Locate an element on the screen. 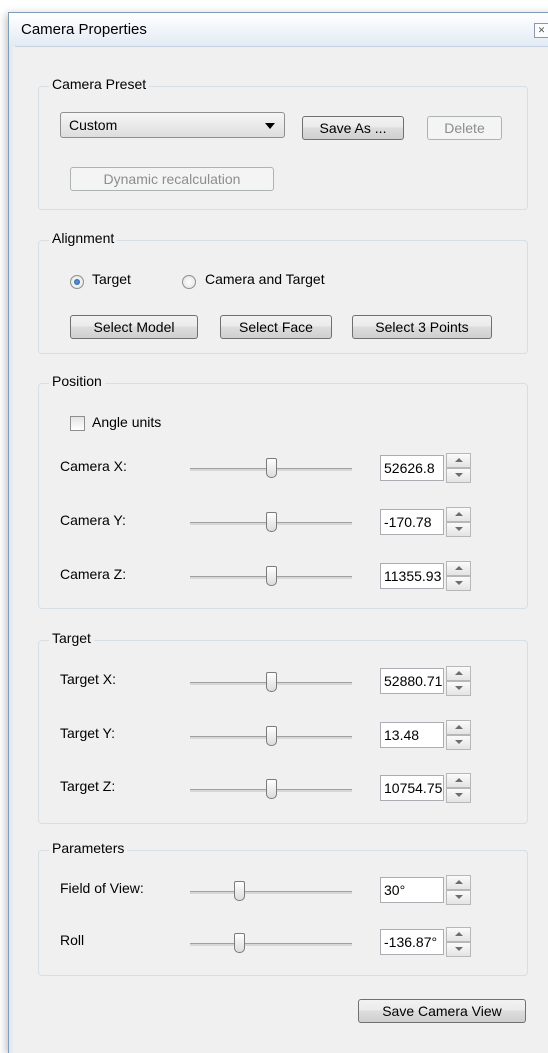 The image size is (548, 1053). camera-y-slider is located at coordinates (271, 523).